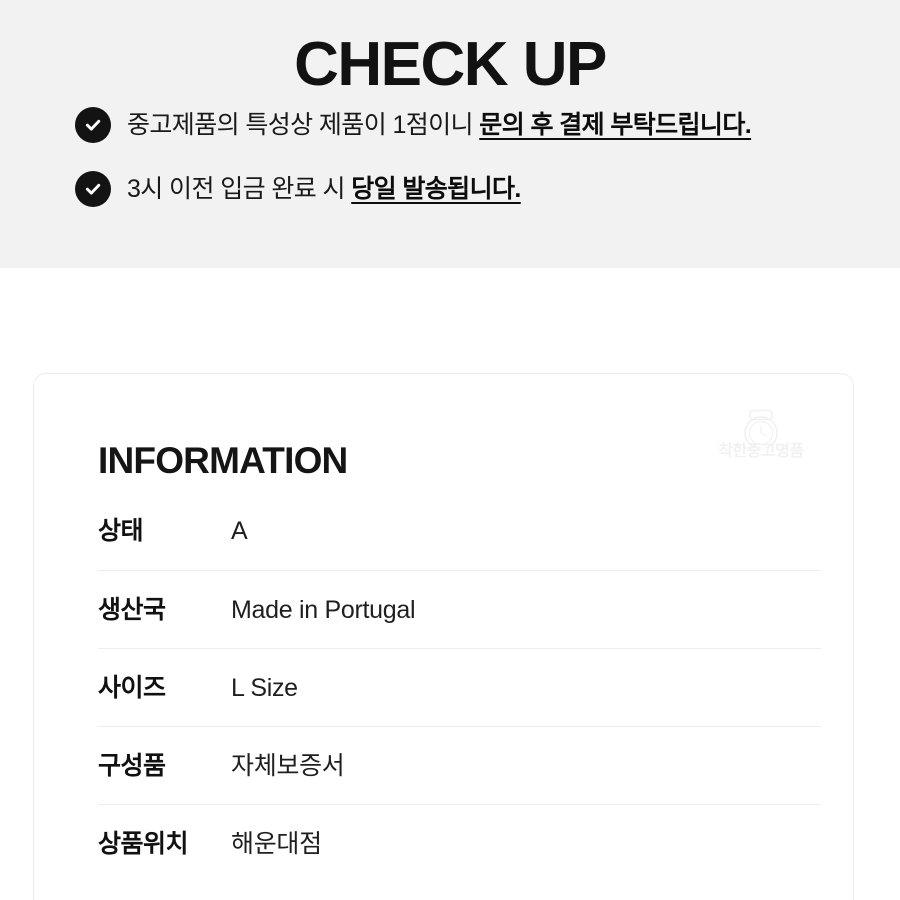 The image size is (900, 900). What do you see at coordinates (288, 765) in the screenshot?
I see `row-value: 자체보증서` at bounding box center [288, 765].